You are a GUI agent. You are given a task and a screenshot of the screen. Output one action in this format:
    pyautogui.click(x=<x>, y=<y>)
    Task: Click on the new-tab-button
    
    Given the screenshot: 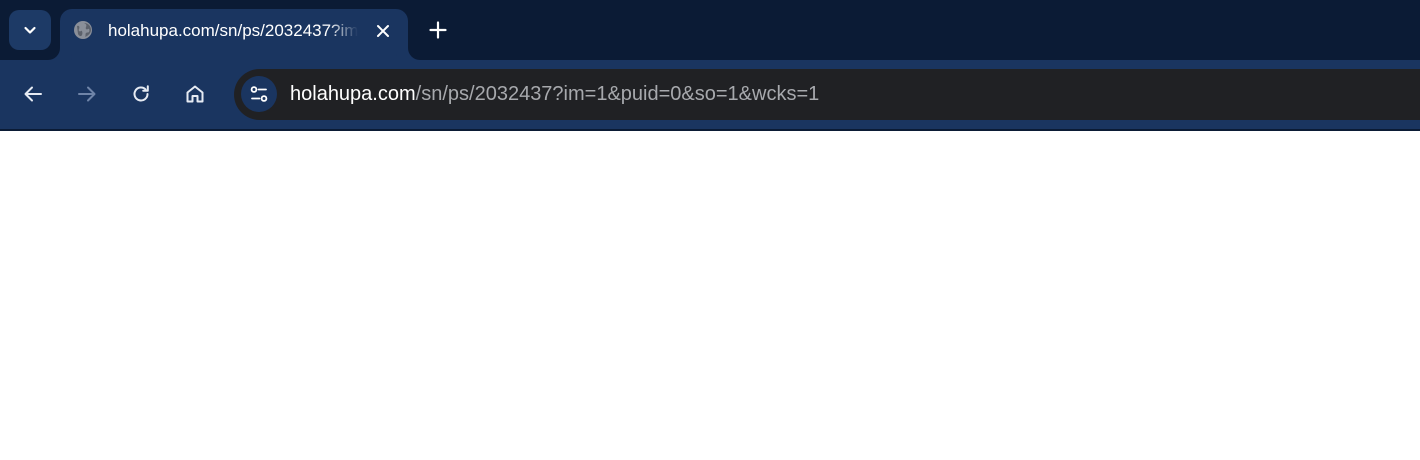 What is the action you would take?
    pyautogui.click(x=438, y=30)
    